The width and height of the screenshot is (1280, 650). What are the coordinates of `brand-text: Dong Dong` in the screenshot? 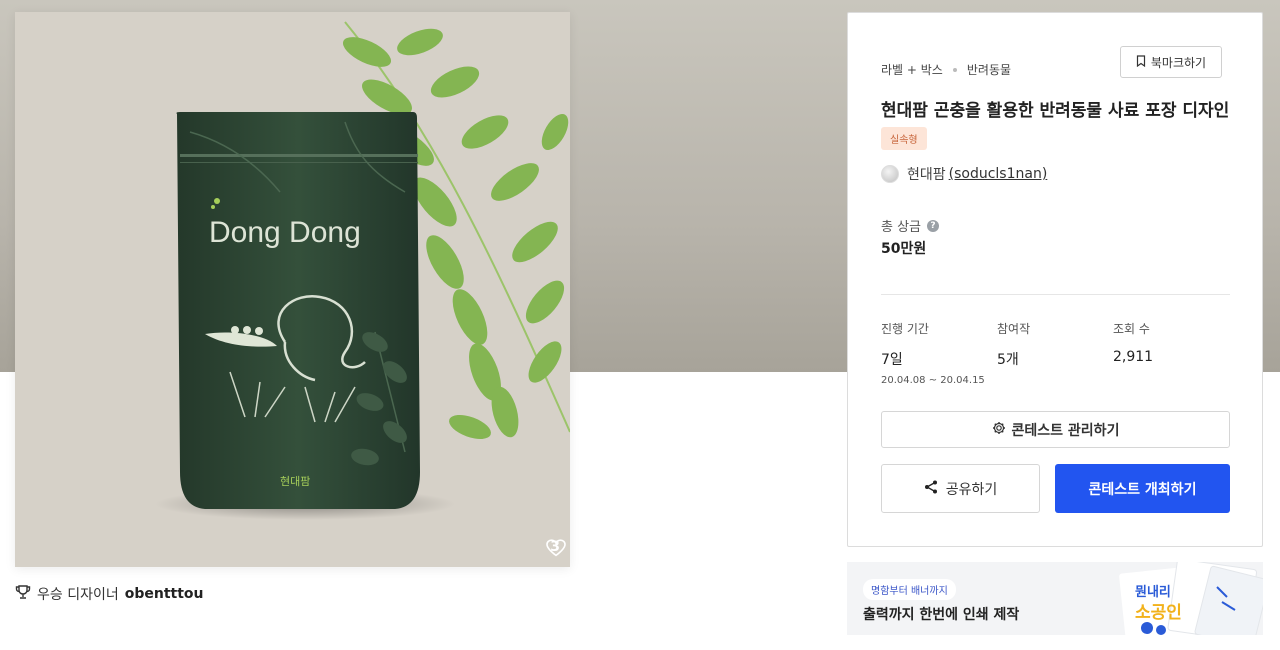 It's located at (285, 232).